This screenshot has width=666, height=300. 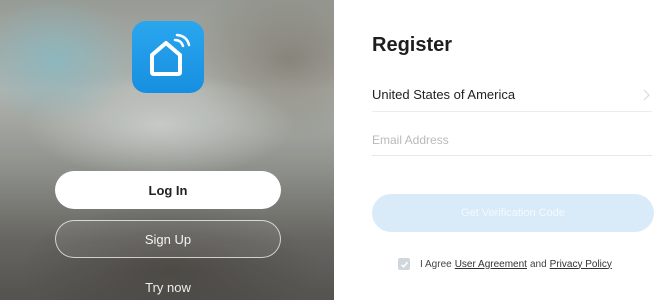 I want to click on login-button: Log In, so click(x=168, y=190).